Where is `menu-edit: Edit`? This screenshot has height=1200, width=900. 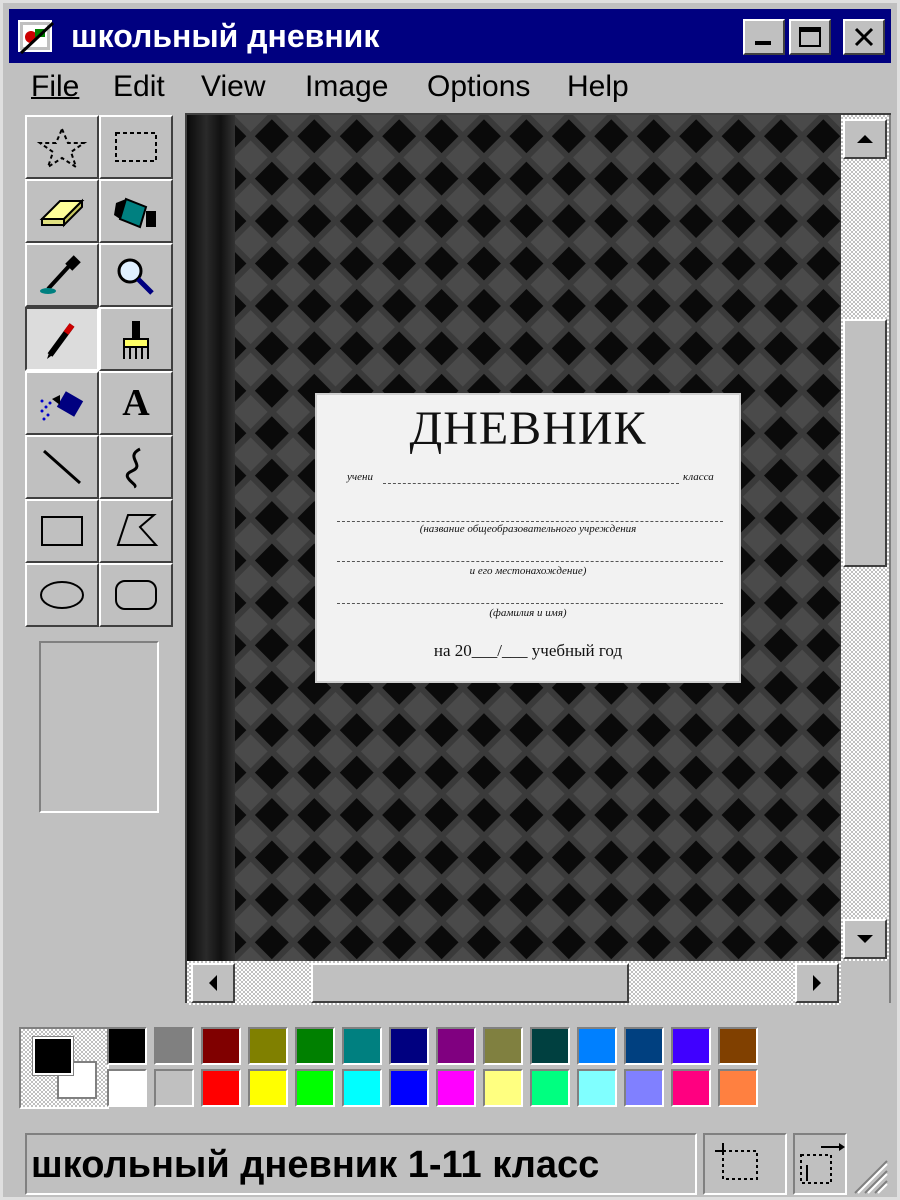
menu-edit: Edit is located at coordinates (139, 87).